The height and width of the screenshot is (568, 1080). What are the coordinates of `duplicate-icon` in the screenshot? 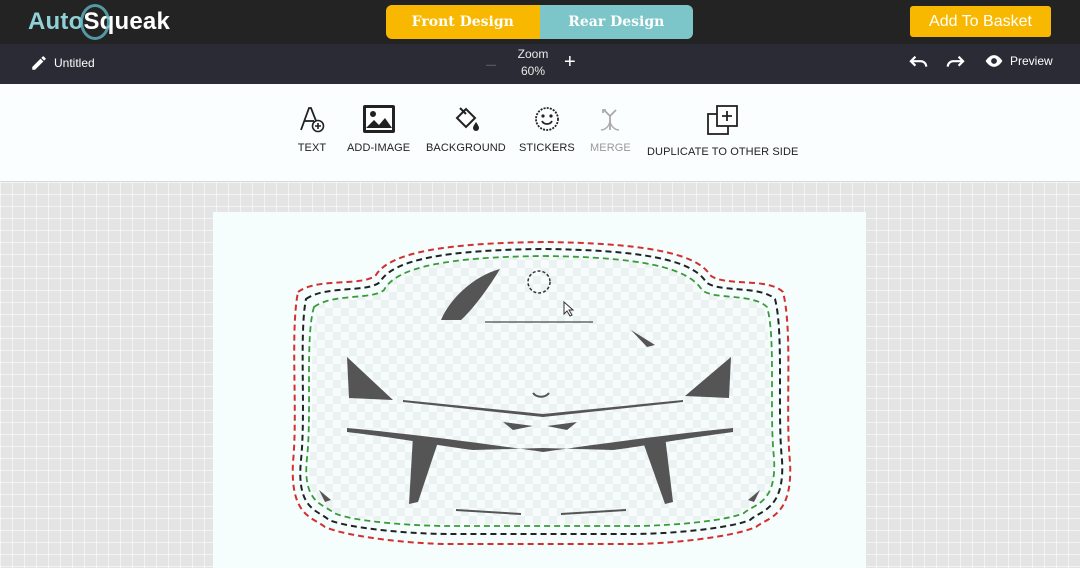 It's located at (722, 120).